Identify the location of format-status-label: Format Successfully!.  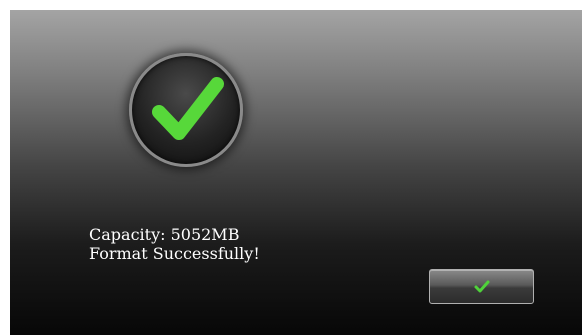
(174, 253).